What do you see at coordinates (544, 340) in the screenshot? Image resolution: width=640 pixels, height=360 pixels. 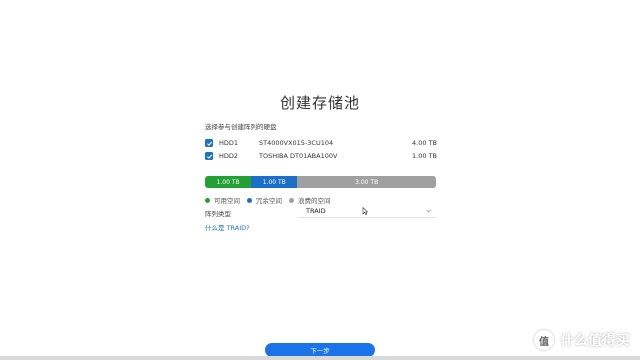 I see `watermark-icon: 值` at bounding box center [544, 340].